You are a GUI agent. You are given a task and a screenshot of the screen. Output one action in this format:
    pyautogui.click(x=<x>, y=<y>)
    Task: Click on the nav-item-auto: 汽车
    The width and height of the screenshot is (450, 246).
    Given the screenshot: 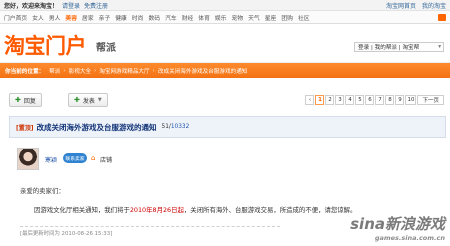 What is the action you would take?
    pyautogui.click(x=171, y=17)
    